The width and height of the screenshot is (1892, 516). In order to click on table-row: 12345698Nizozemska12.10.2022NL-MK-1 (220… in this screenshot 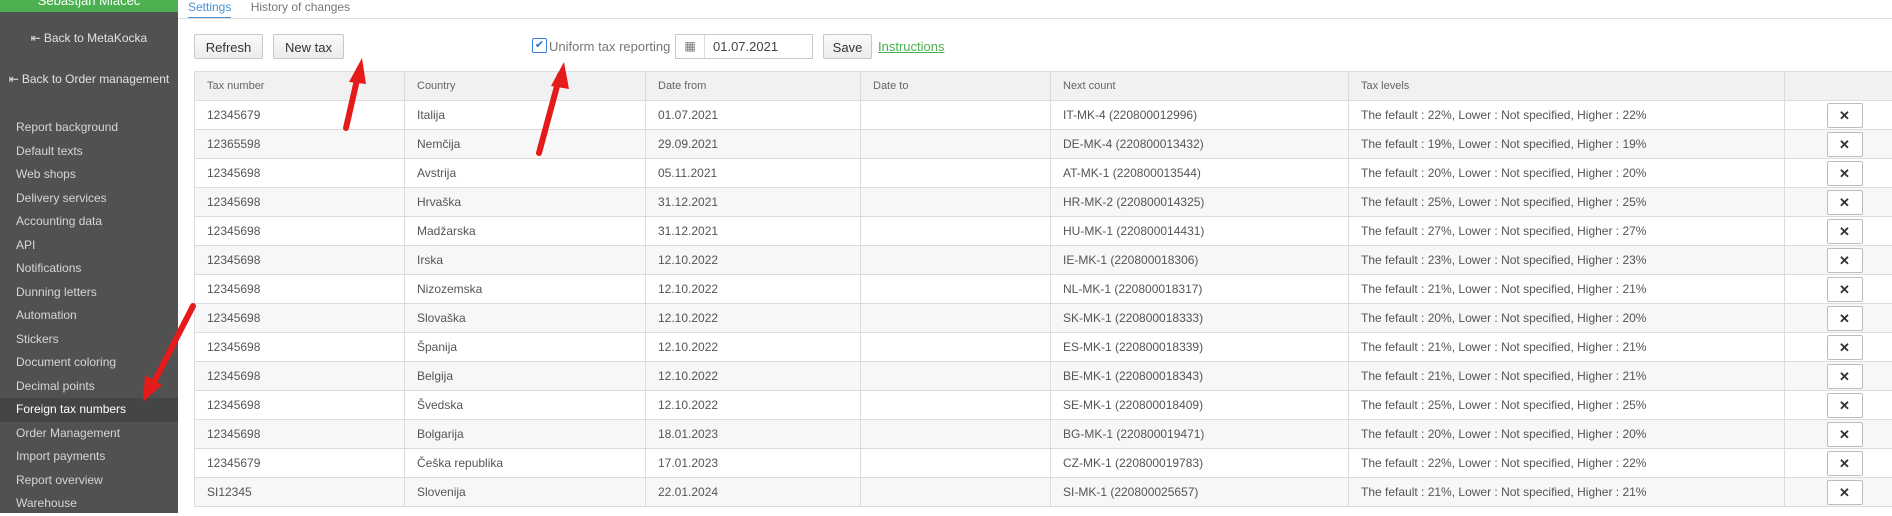, I will do `click(1043, 289)`.